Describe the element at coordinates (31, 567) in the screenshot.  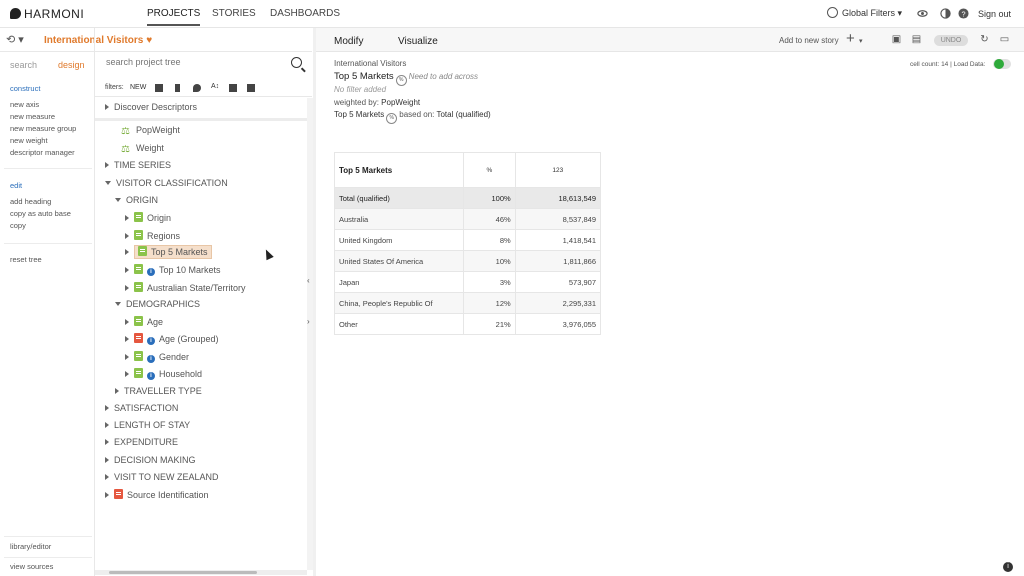
I see `menu-view-sources: view sources` at that location.